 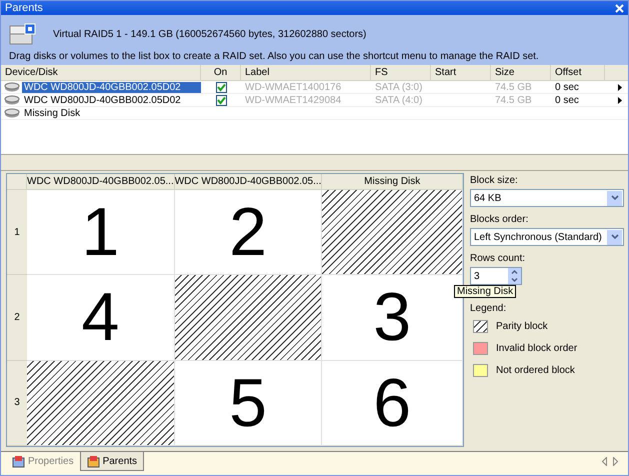 What do you see at coordinates (17, 403) in the screenshot?
I see `row-number: 3` at bounding box center [17, 403].